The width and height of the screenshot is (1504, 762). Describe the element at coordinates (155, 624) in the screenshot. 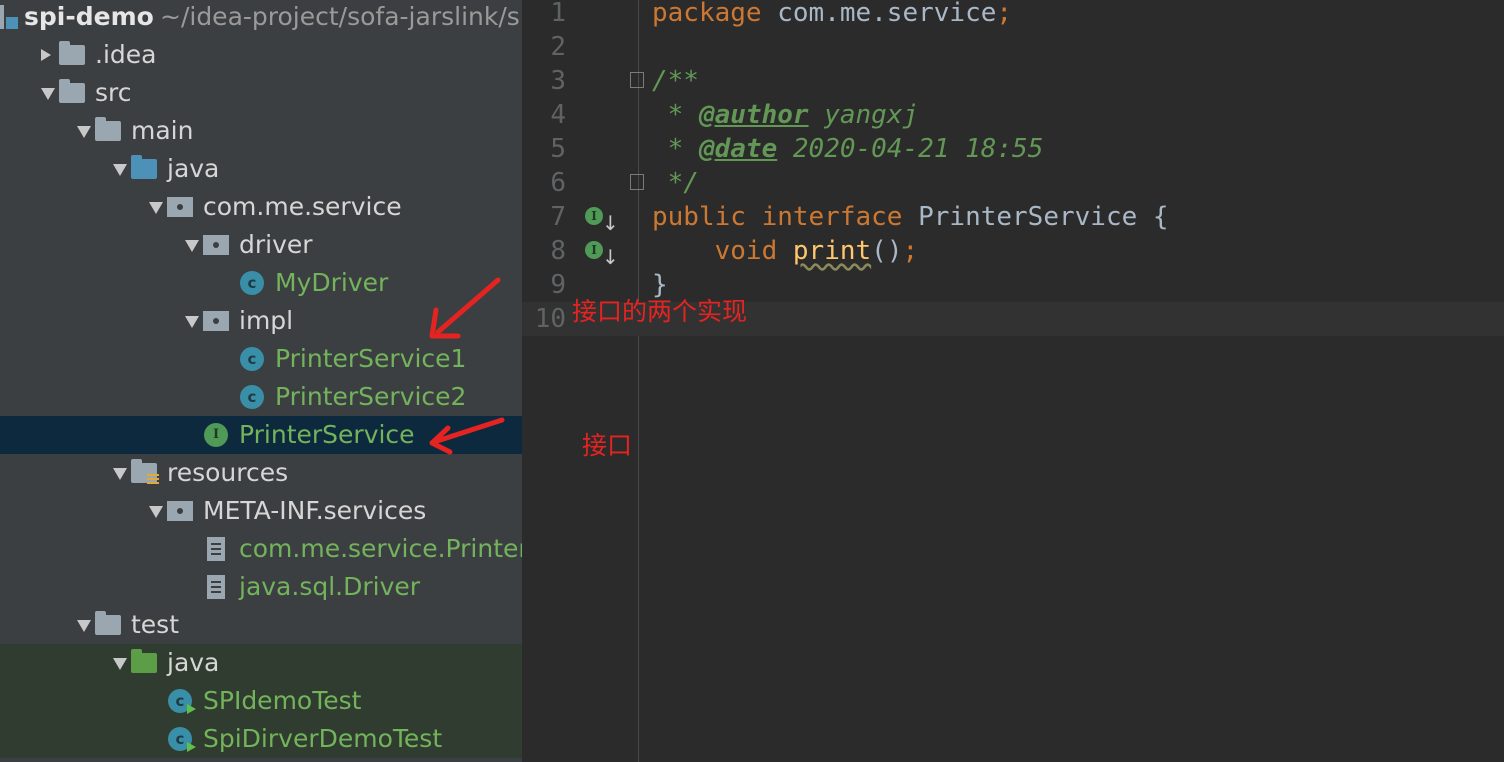

I see `tree-item-label: test` at that location.